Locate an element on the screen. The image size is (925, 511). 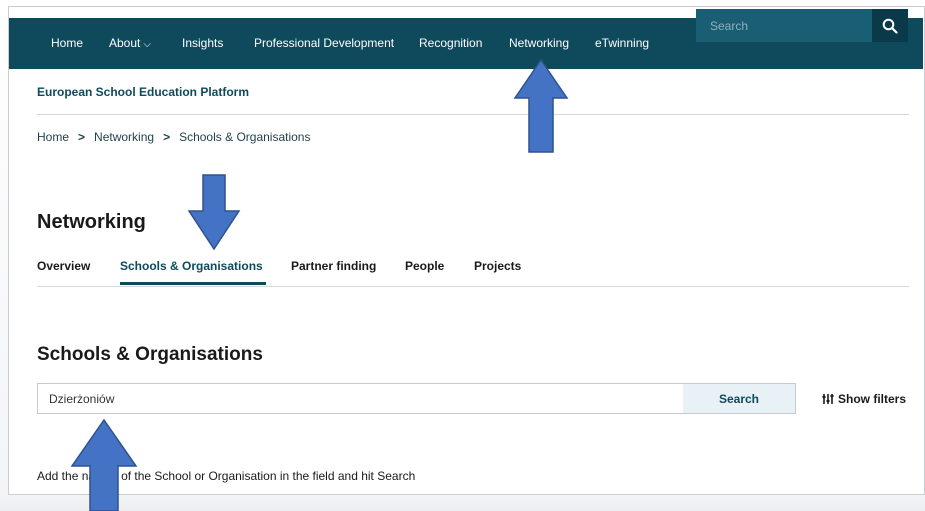
active-tab-indicator is located at coordinates (193, 283).